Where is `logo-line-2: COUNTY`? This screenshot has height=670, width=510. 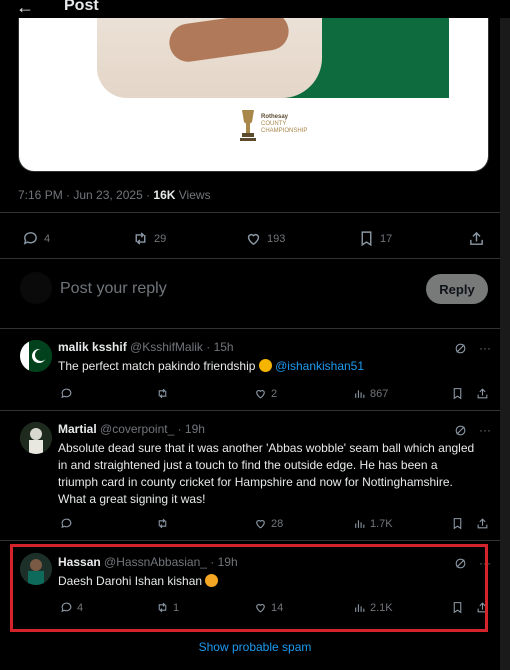
logo-line-2: COUNTY is located at coordinates (274, 124).